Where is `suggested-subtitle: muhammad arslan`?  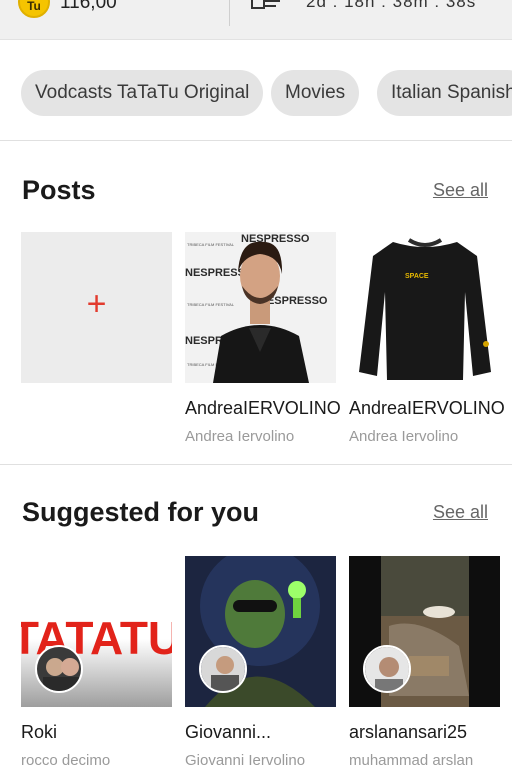 suggested-subtitle: muhammad arslan is located at coordinates (411, 760).